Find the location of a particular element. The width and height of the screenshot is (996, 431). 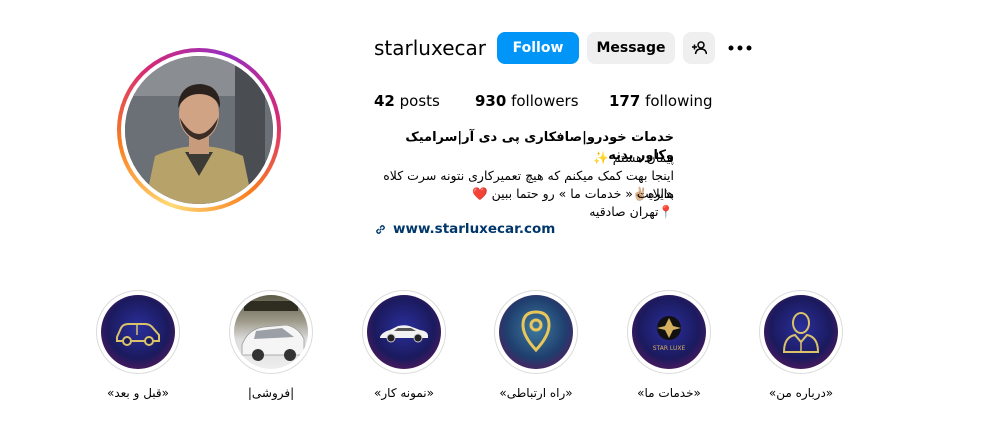

following-label: following is located at coordinates (679, 101).